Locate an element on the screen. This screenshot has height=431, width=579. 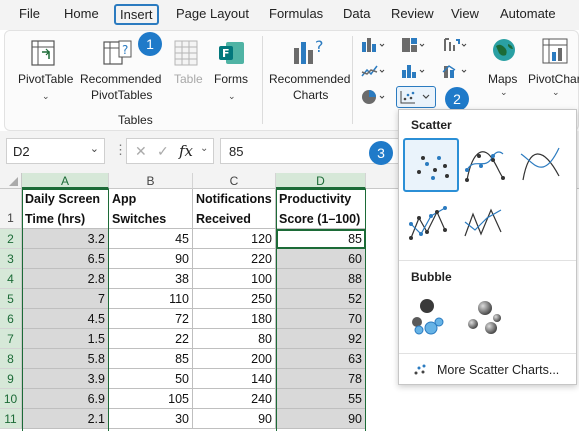
table-cell: 1.5 is located at coordinates (65, 339).